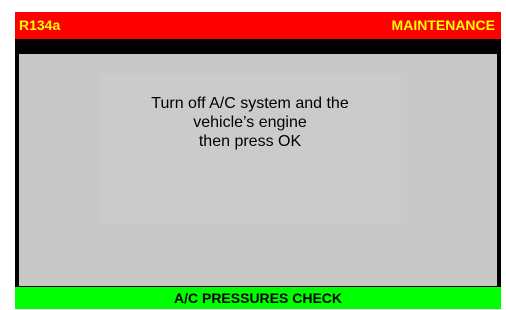 The height and width of the screenshot is (310, 506). I want to click on refrigerant-type-label: R134a, so click(40, 25).